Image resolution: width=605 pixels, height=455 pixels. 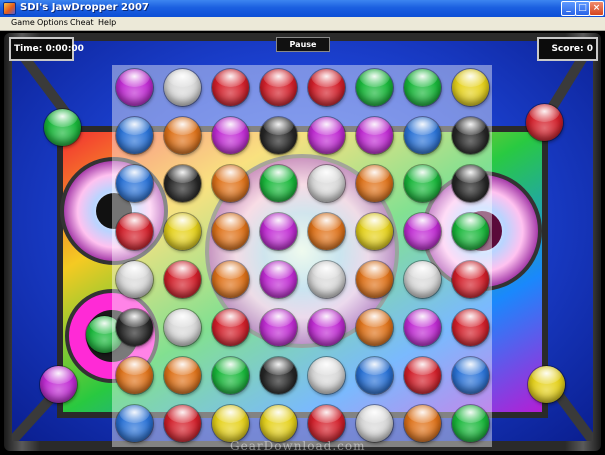 I want to click on corner-ball-bottom-left, so click(x=58, y=384).